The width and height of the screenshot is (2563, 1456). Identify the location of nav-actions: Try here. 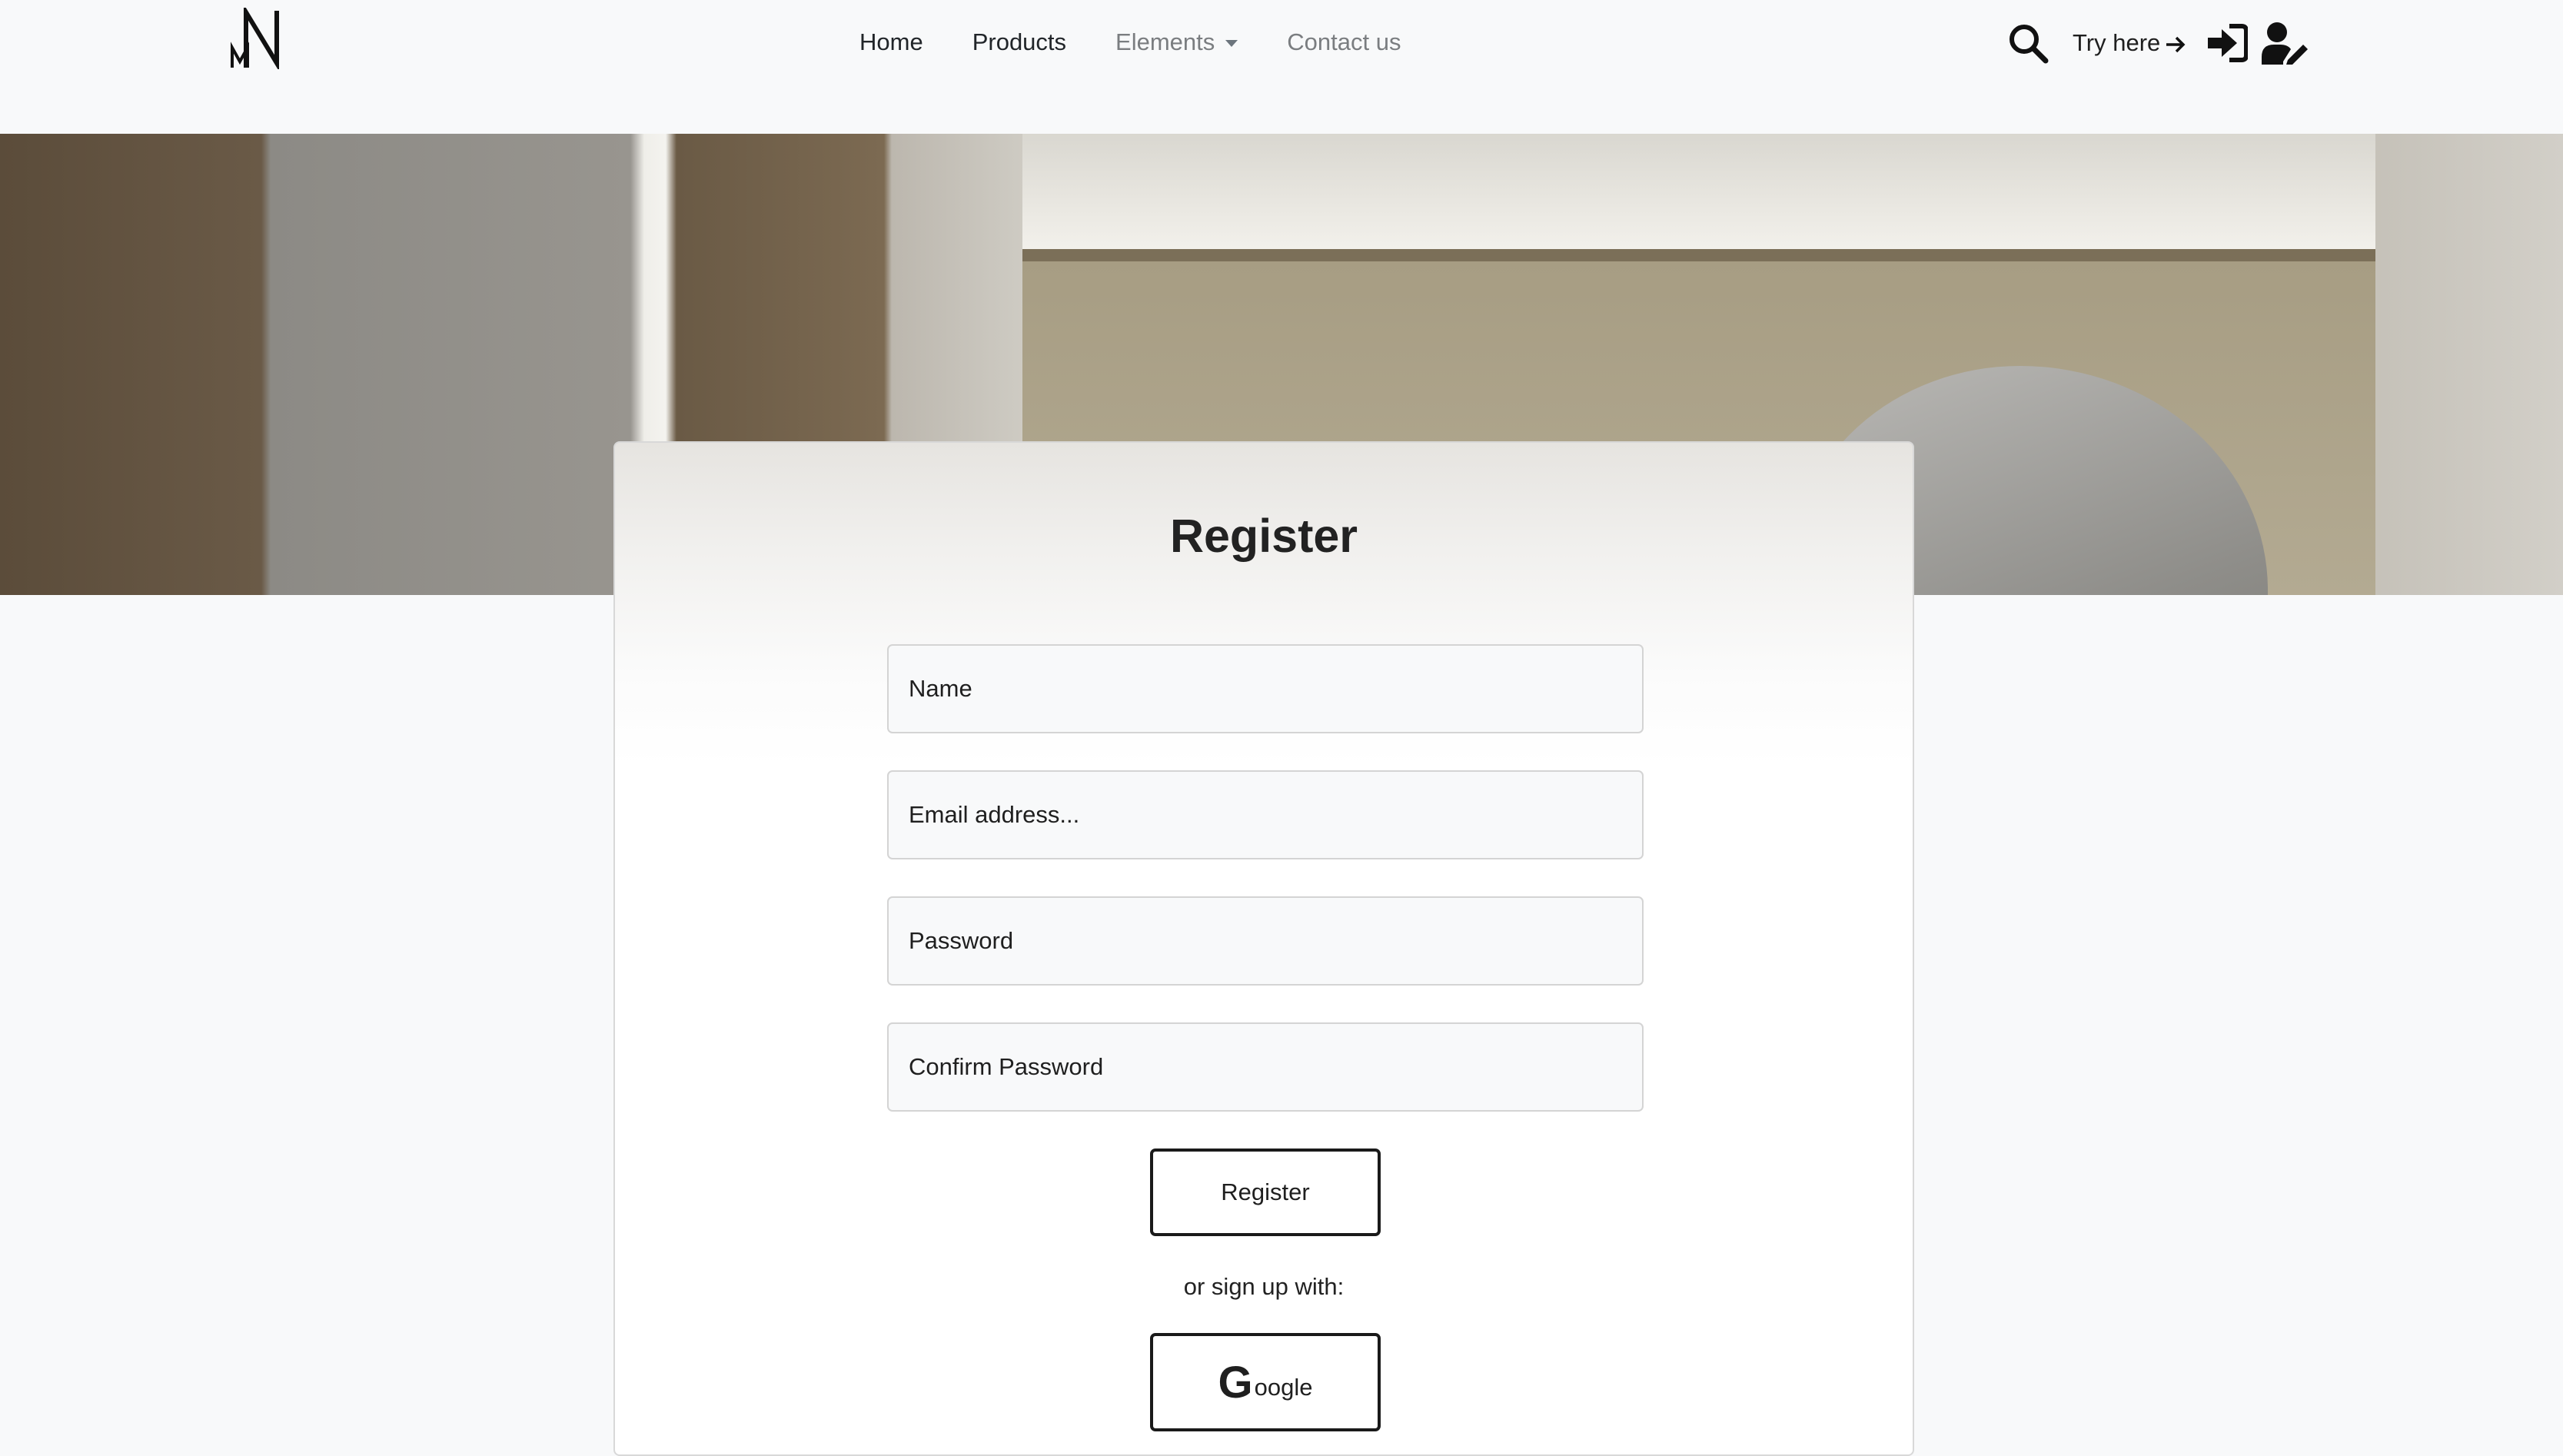
(2157, 43).